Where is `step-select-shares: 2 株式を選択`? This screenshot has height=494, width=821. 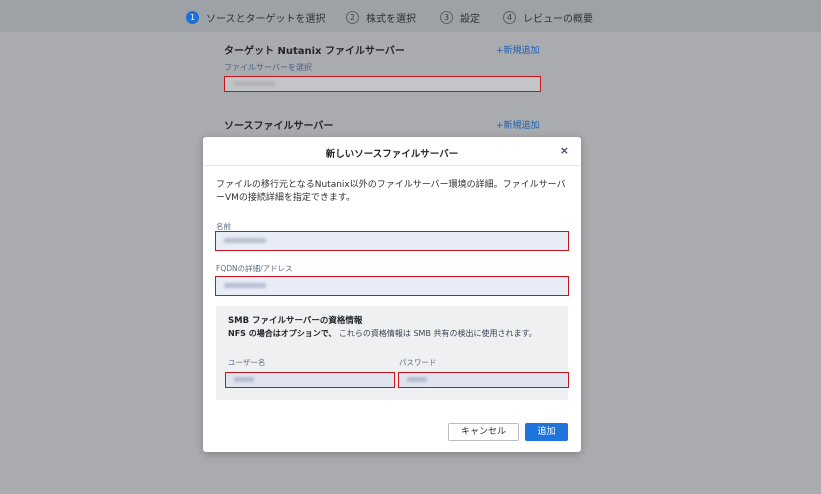
step-select-shares: 2 株式を選択 is located at coordinates (381, 17).